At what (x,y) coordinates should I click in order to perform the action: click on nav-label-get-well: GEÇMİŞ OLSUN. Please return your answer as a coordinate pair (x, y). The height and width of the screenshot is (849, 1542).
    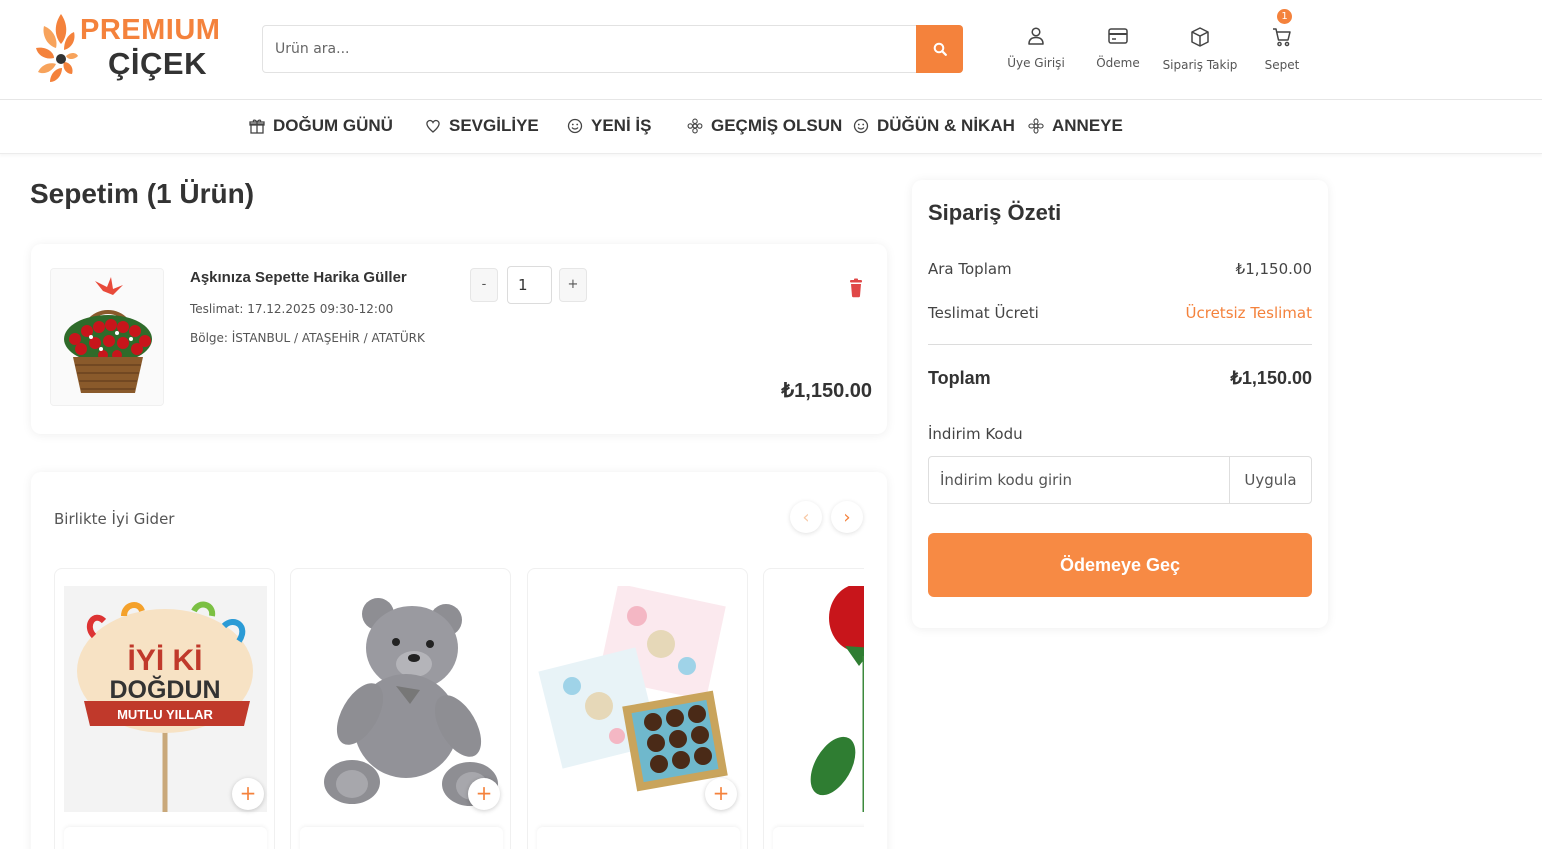
    Looking at the image, I should click on (777, 125).